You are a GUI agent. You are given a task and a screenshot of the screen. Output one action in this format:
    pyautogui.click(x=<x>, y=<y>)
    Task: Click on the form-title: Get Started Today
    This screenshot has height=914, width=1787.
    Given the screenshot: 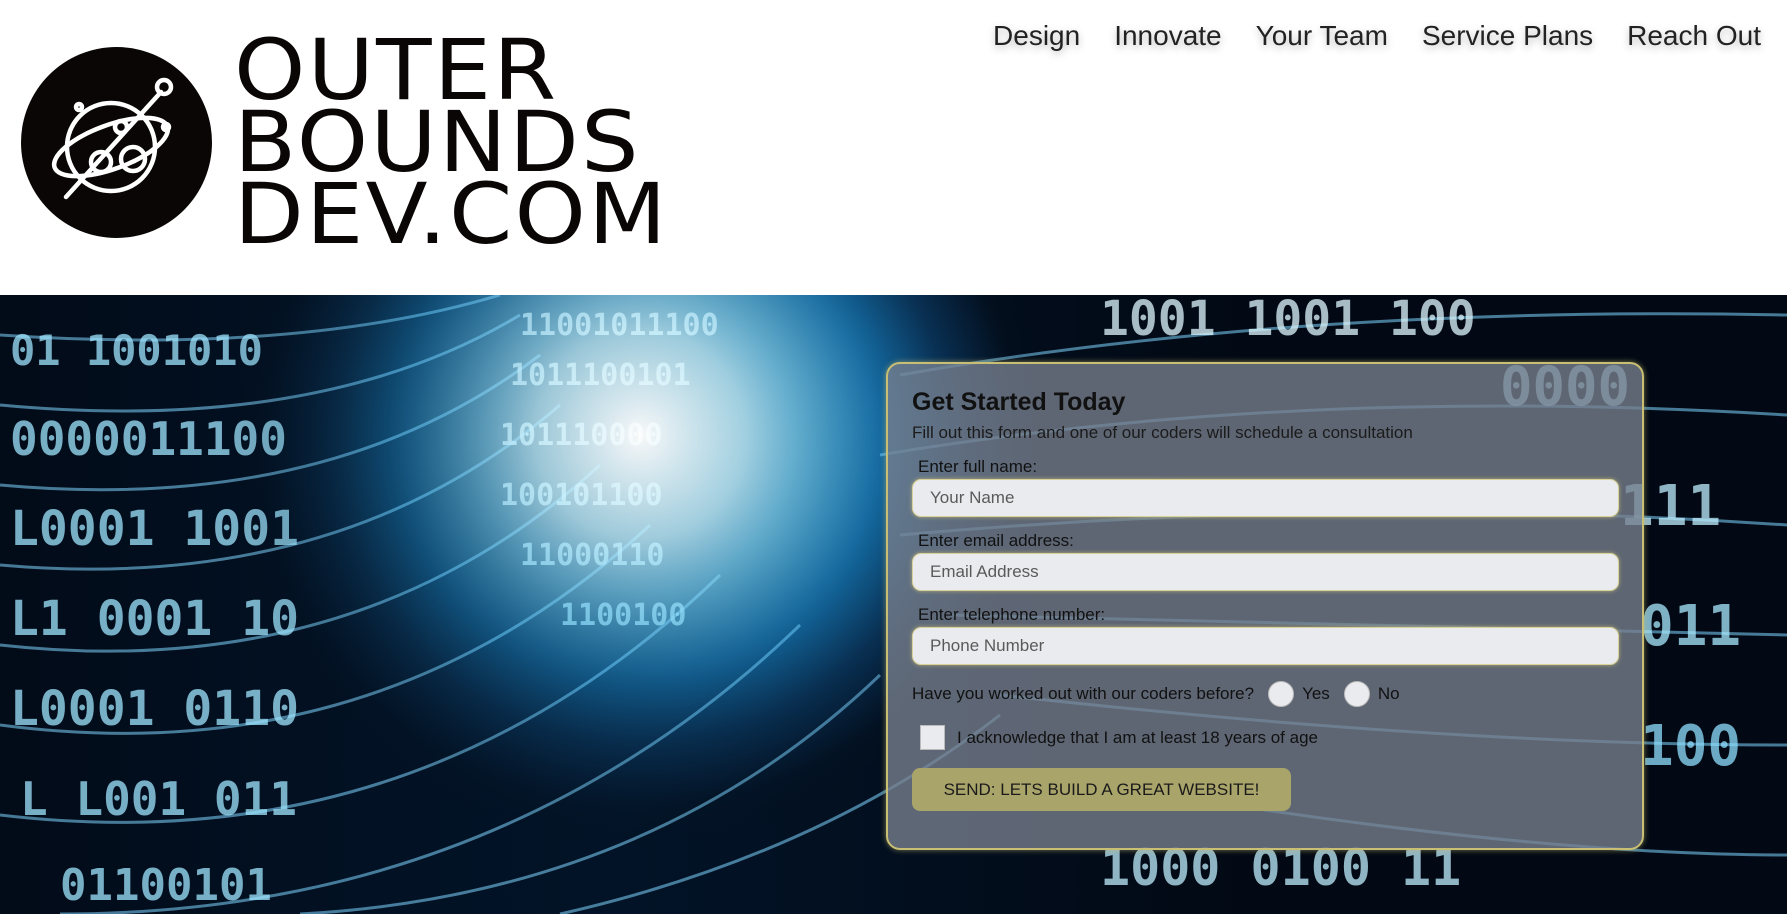 What is the action you would take?
    pyautogui.click(x=1019, y=402)
    